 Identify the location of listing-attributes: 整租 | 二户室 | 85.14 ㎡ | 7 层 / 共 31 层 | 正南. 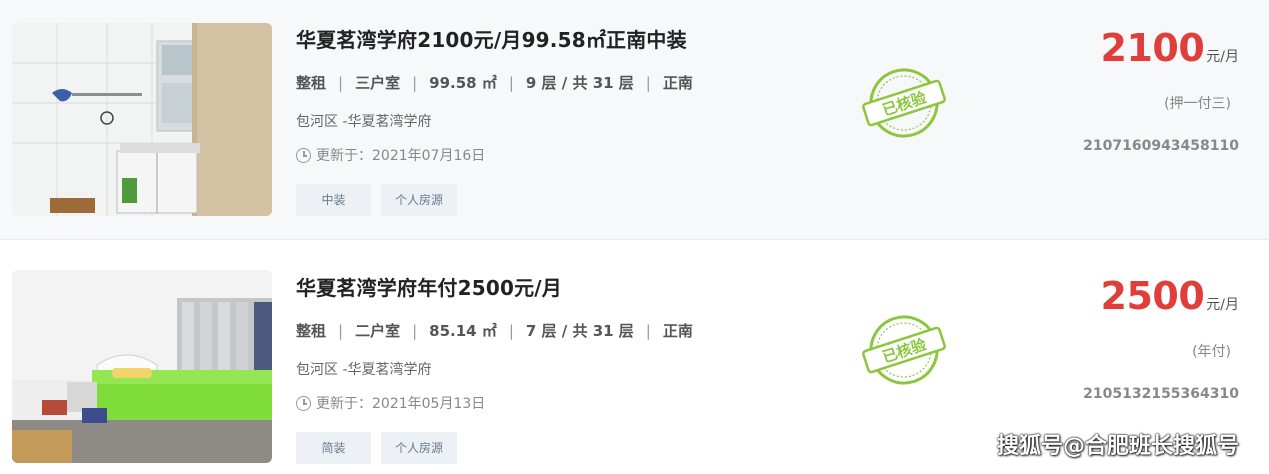
(494, 330).